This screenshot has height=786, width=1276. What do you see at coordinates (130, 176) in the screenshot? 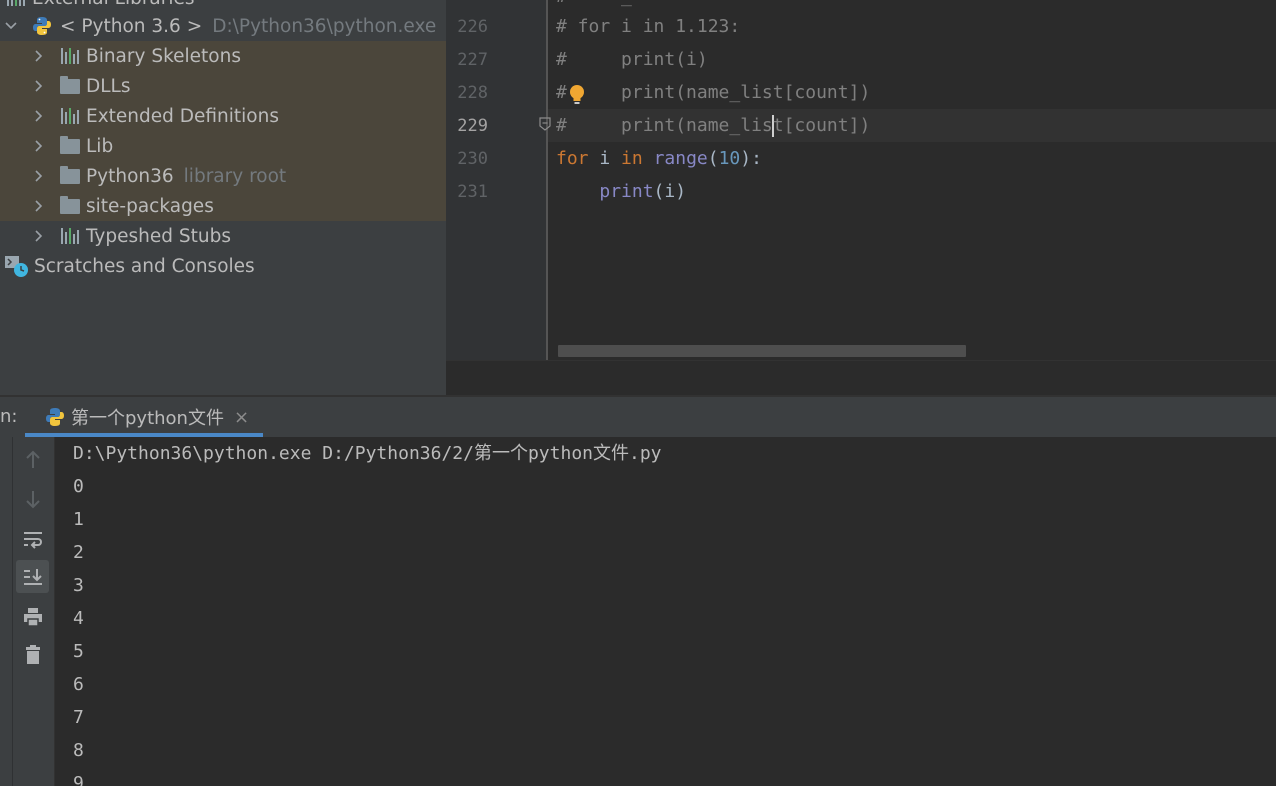
I see `tree-item-label: Python36` at bounding box center [130, 176].